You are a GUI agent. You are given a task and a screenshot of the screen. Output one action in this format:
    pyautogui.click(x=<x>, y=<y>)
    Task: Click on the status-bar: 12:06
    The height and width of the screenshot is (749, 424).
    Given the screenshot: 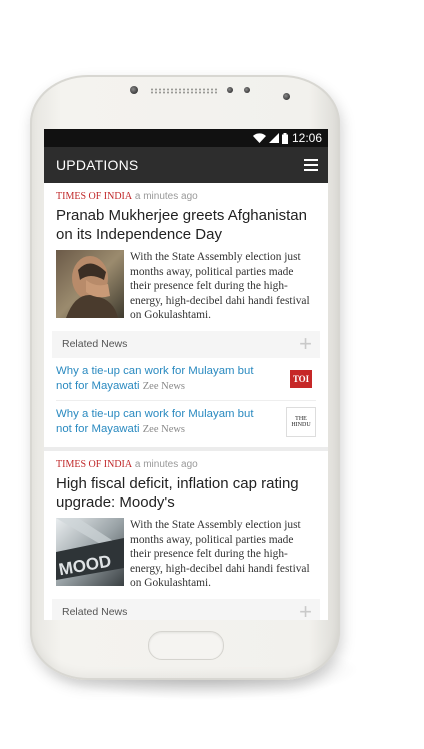 What is the action you would take?
    pyautogui.click(x=186, y=138)
    